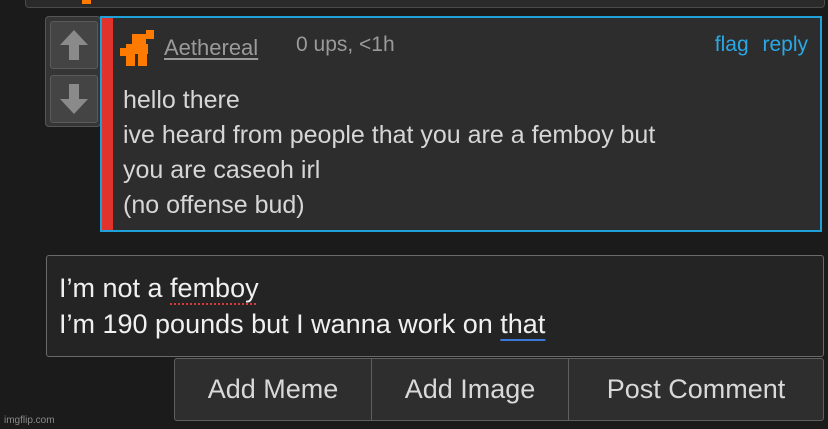 This screenshot has width=828, height=429. I want to click on upvote-button, so click(74, 45).